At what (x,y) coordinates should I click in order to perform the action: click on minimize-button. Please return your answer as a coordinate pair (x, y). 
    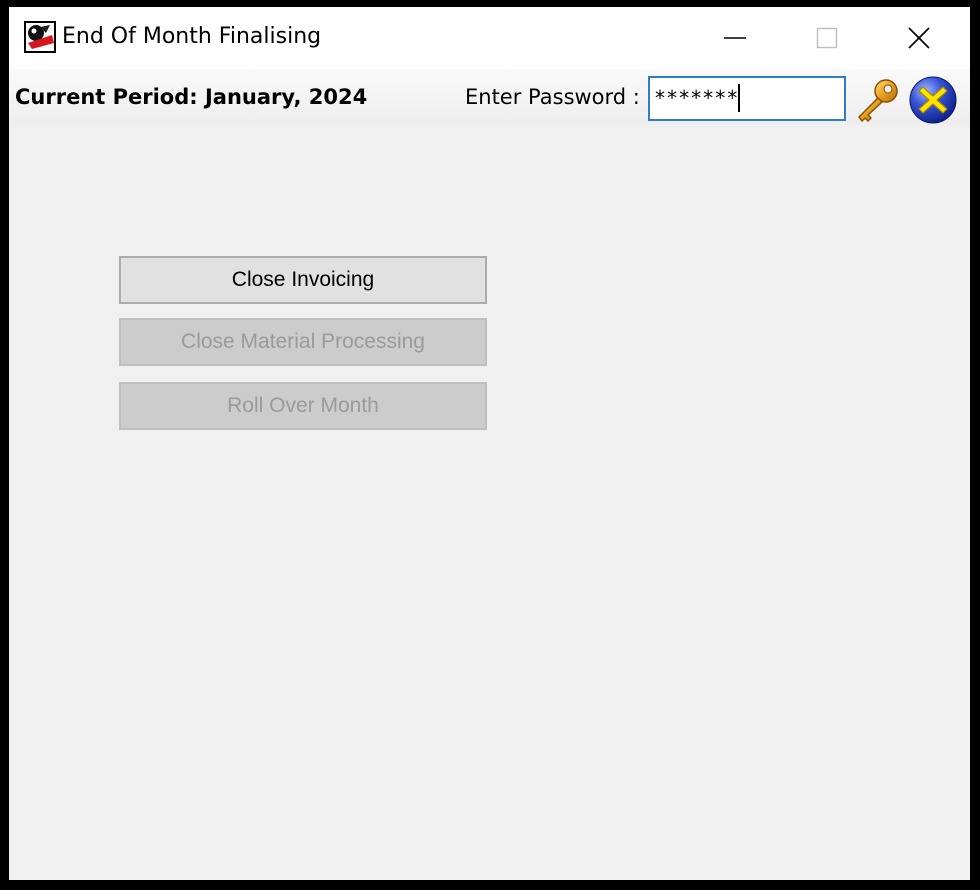
    Looking at the image, I should click on (735, 38).